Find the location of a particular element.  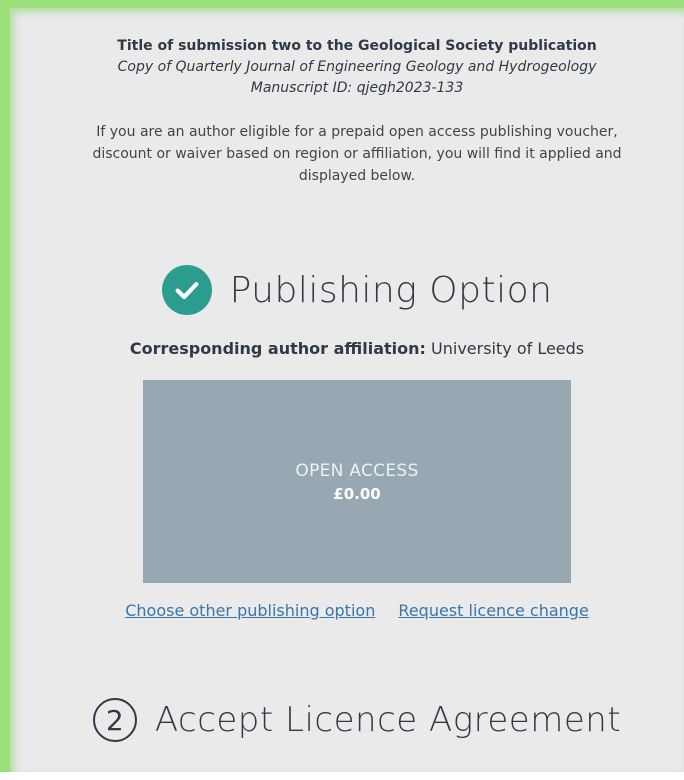

section-title: Publishing Option is located at coordinates (391, 290).